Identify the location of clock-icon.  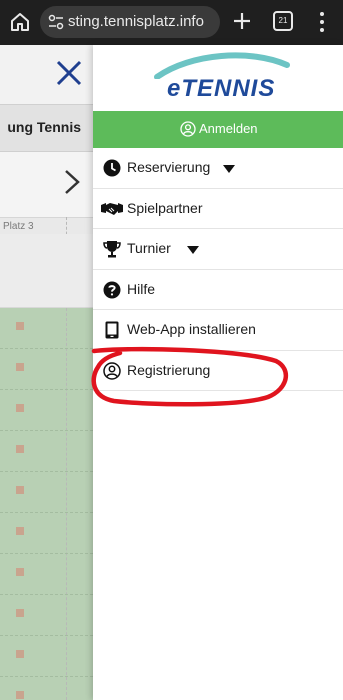
(112, 168).